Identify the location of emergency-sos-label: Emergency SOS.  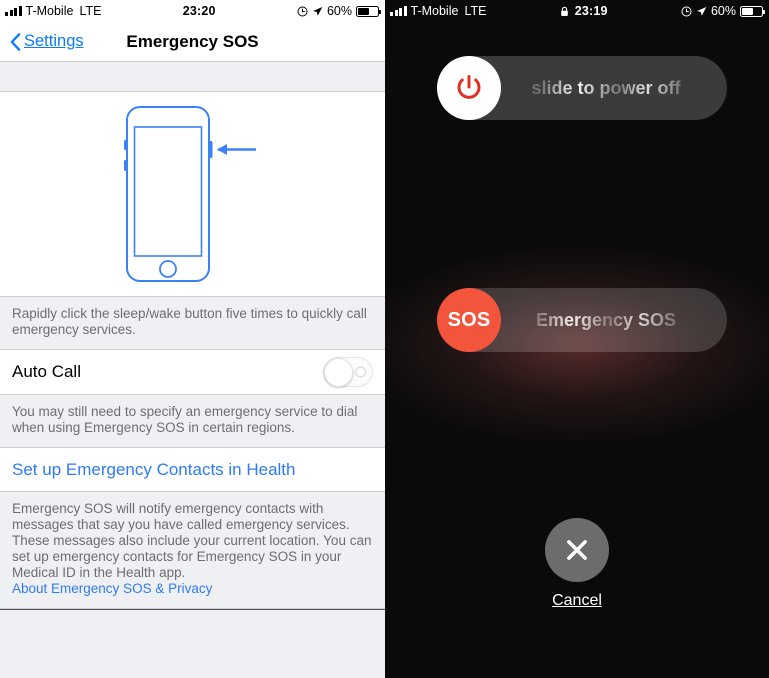
(614, 320).